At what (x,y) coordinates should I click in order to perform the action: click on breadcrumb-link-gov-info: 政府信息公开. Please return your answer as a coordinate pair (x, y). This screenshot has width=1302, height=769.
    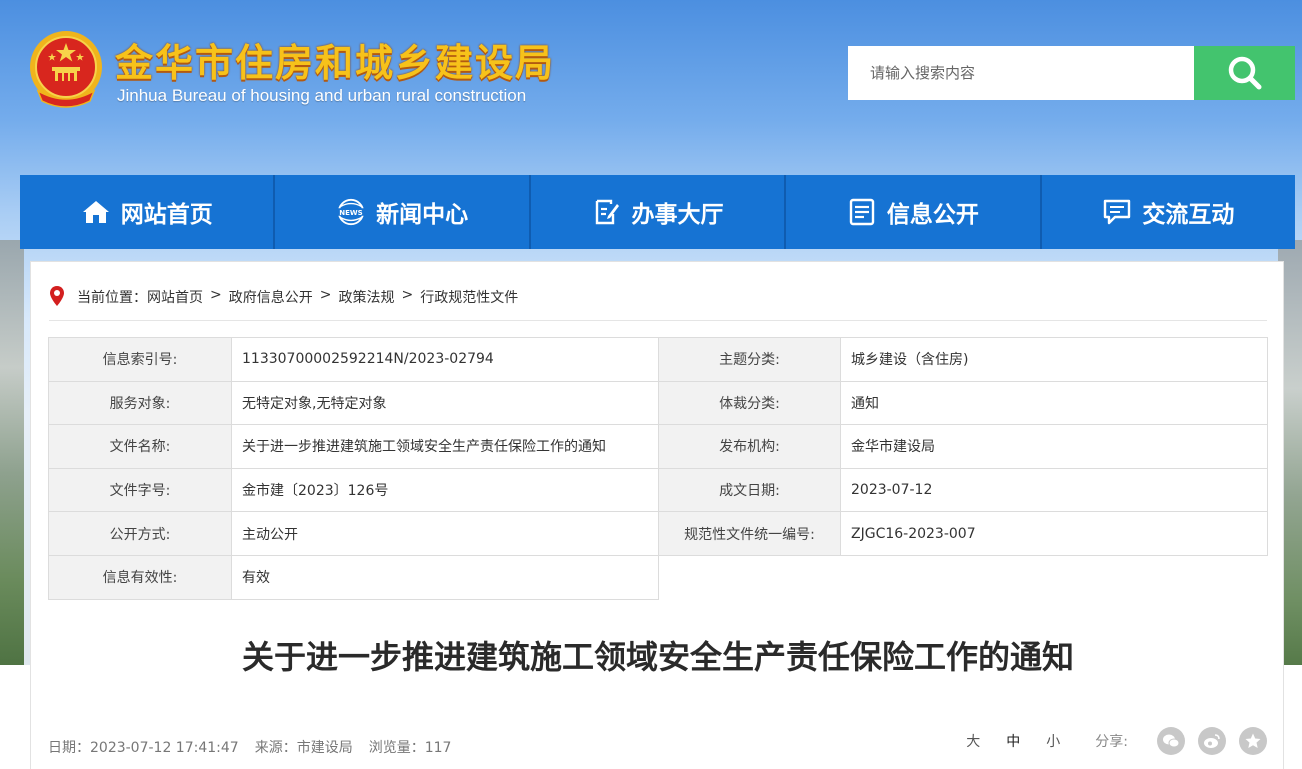
    Looking at the image, I should click on (271, 297).